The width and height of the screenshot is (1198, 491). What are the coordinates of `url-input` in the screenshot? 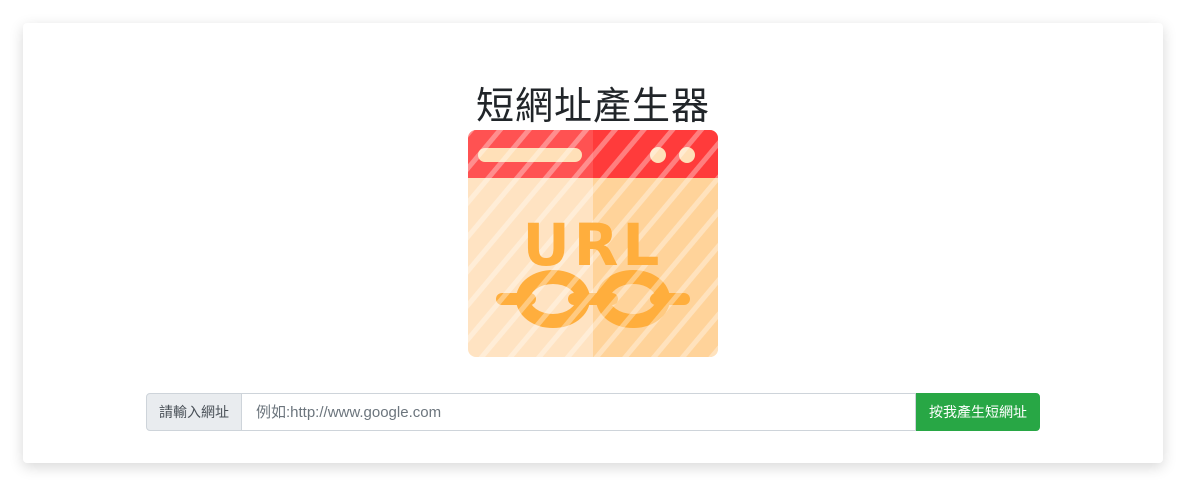 It's located at (579, 412).